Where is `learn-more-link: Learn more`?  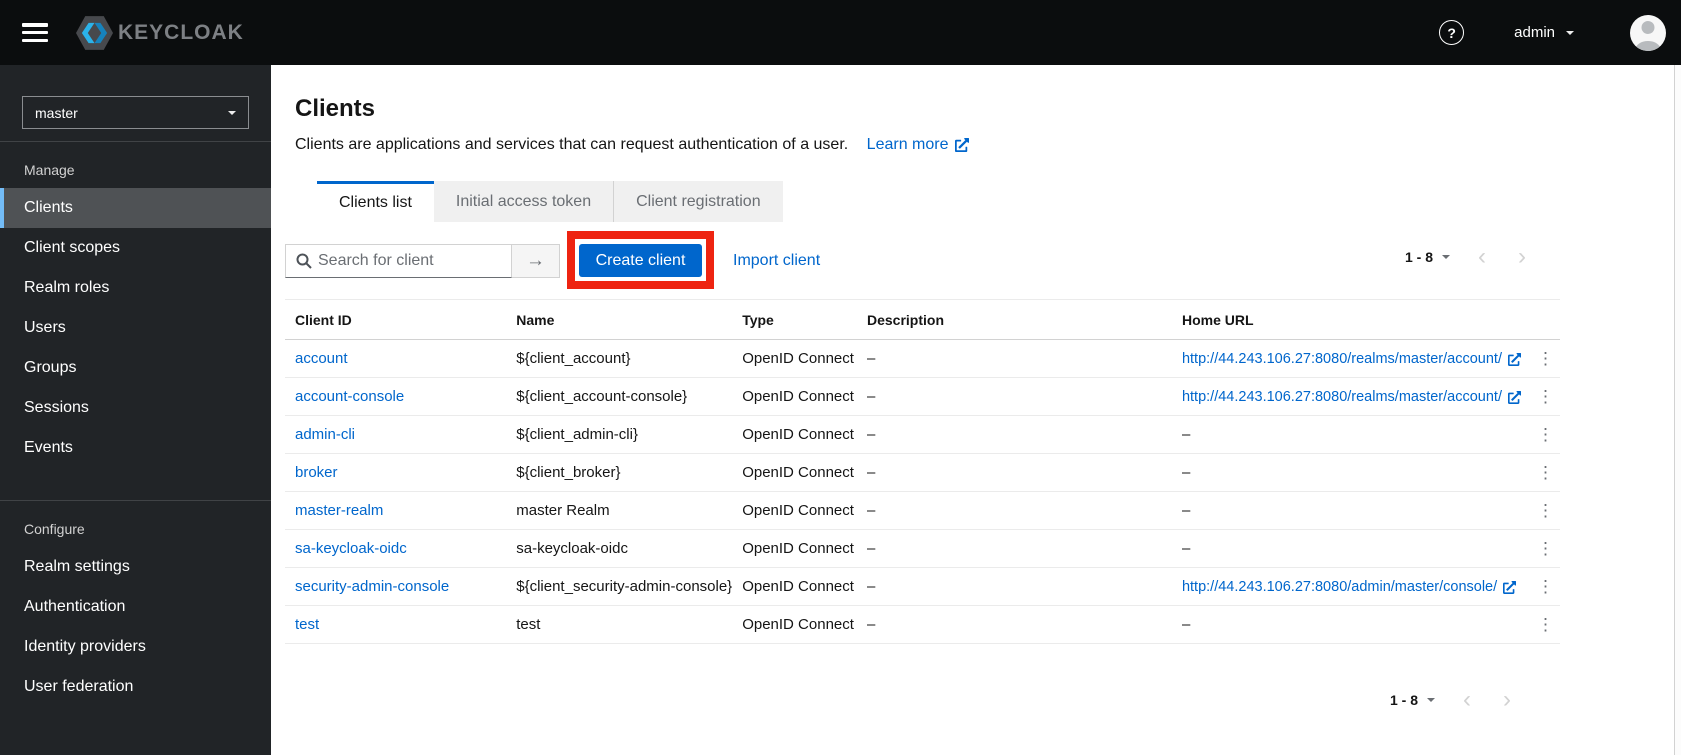
learn-more-link: Learn more is located at coordinates (918, 145).